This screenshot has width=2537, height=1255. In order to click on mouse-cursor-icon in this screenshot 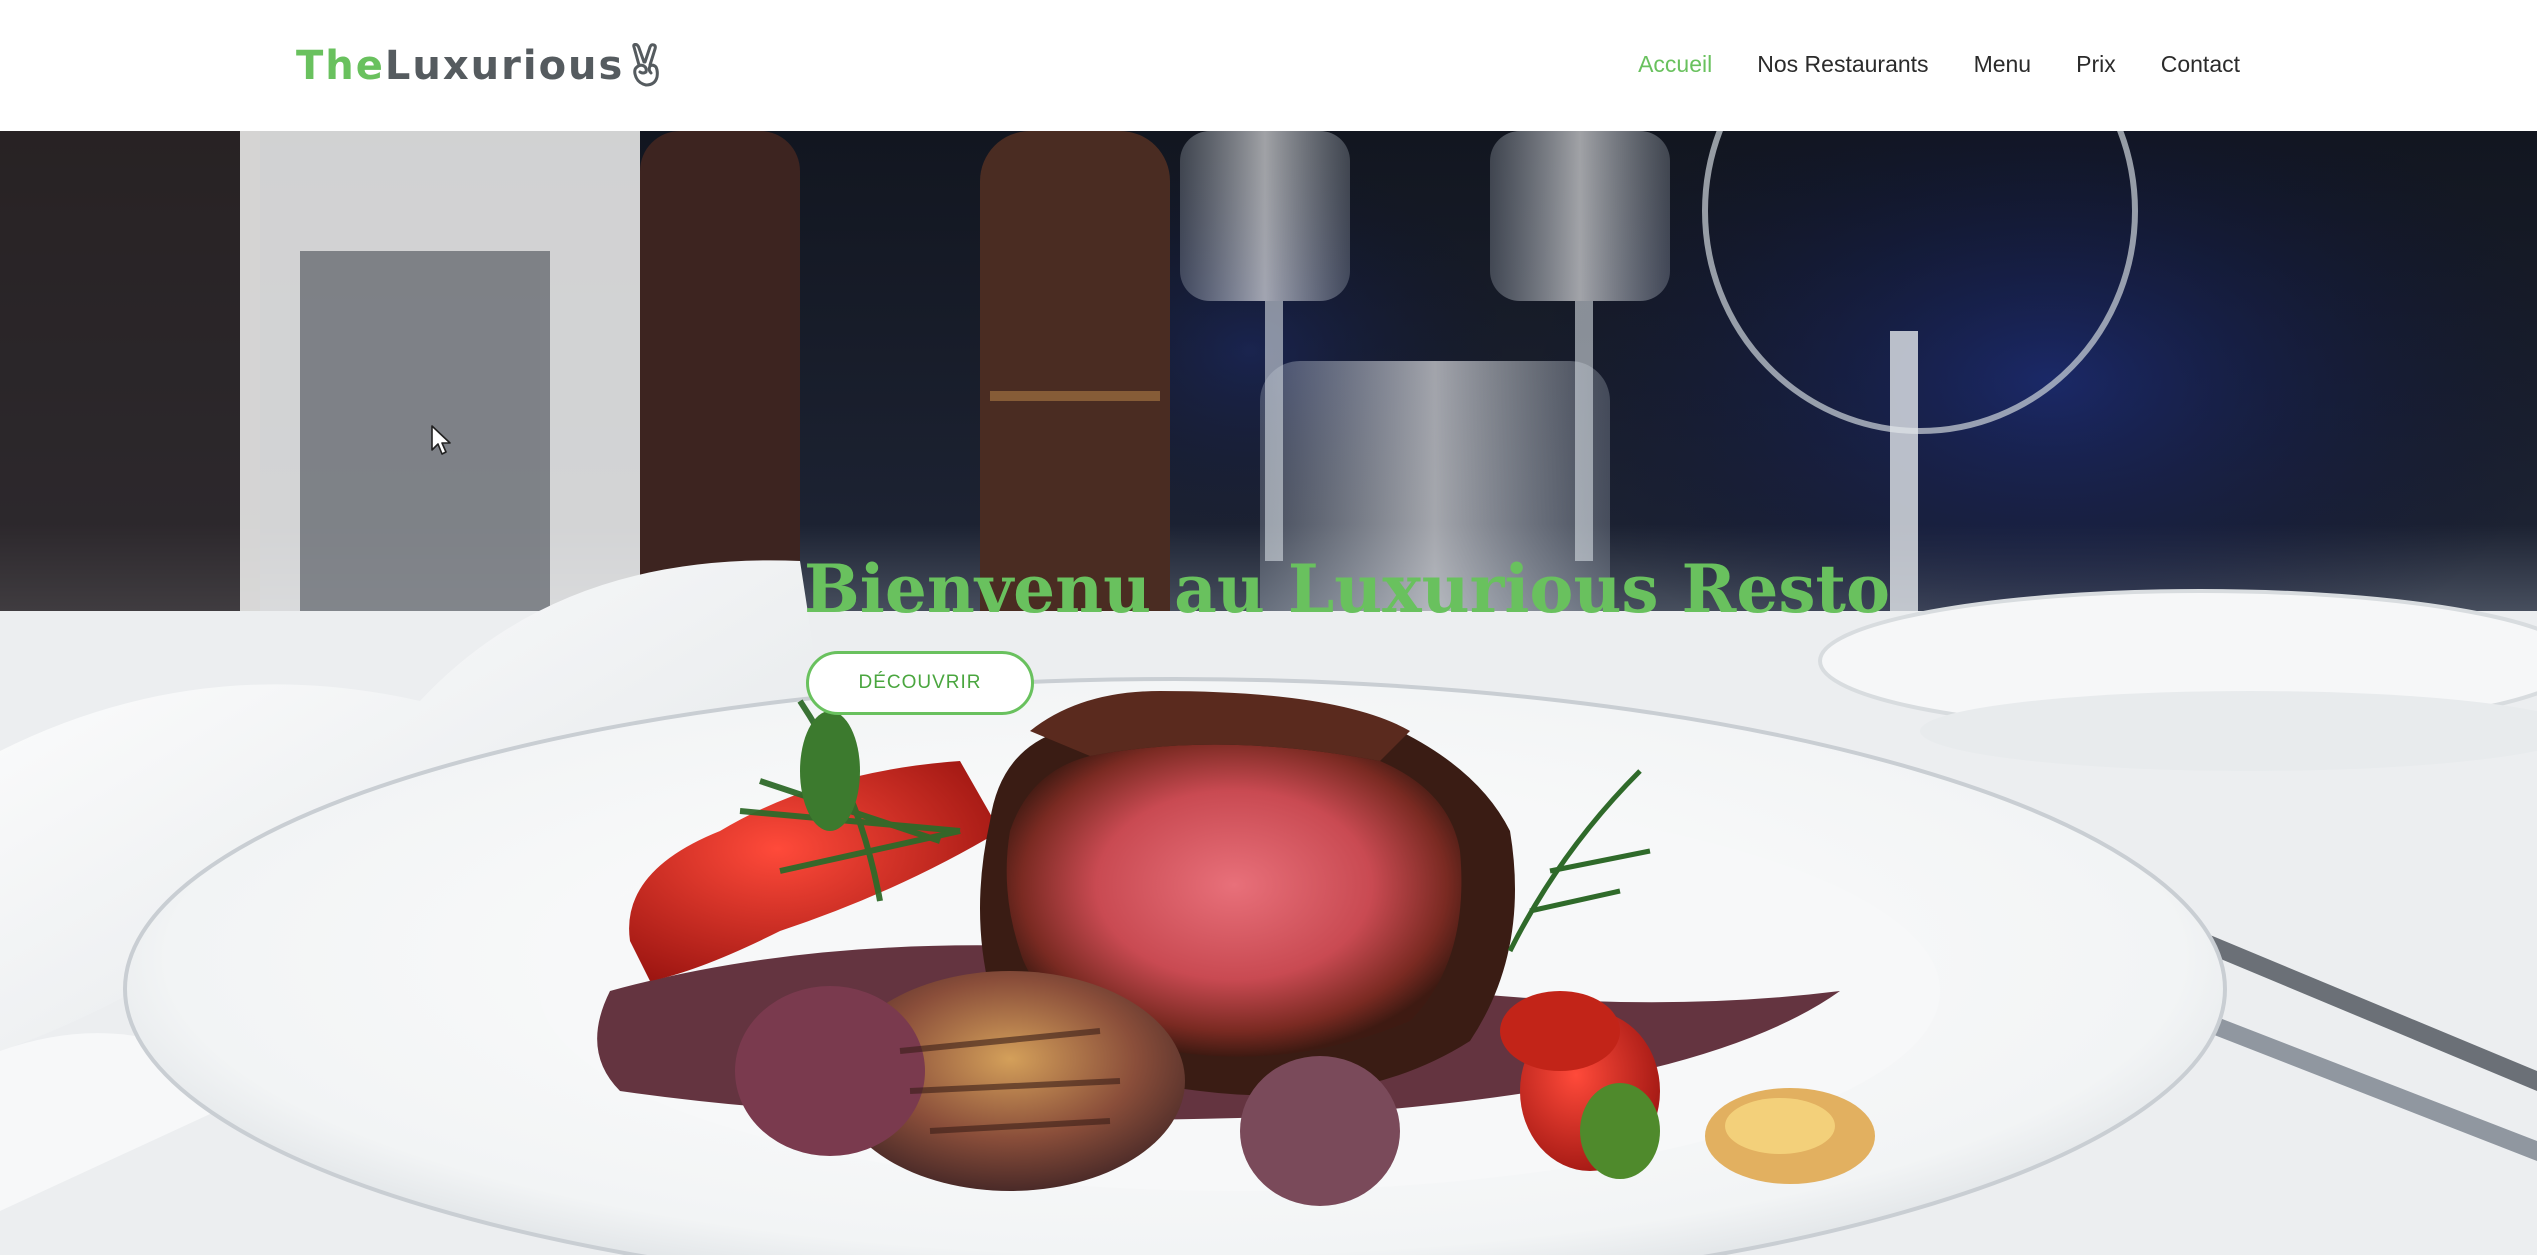, I will do `click(441, 440)`.